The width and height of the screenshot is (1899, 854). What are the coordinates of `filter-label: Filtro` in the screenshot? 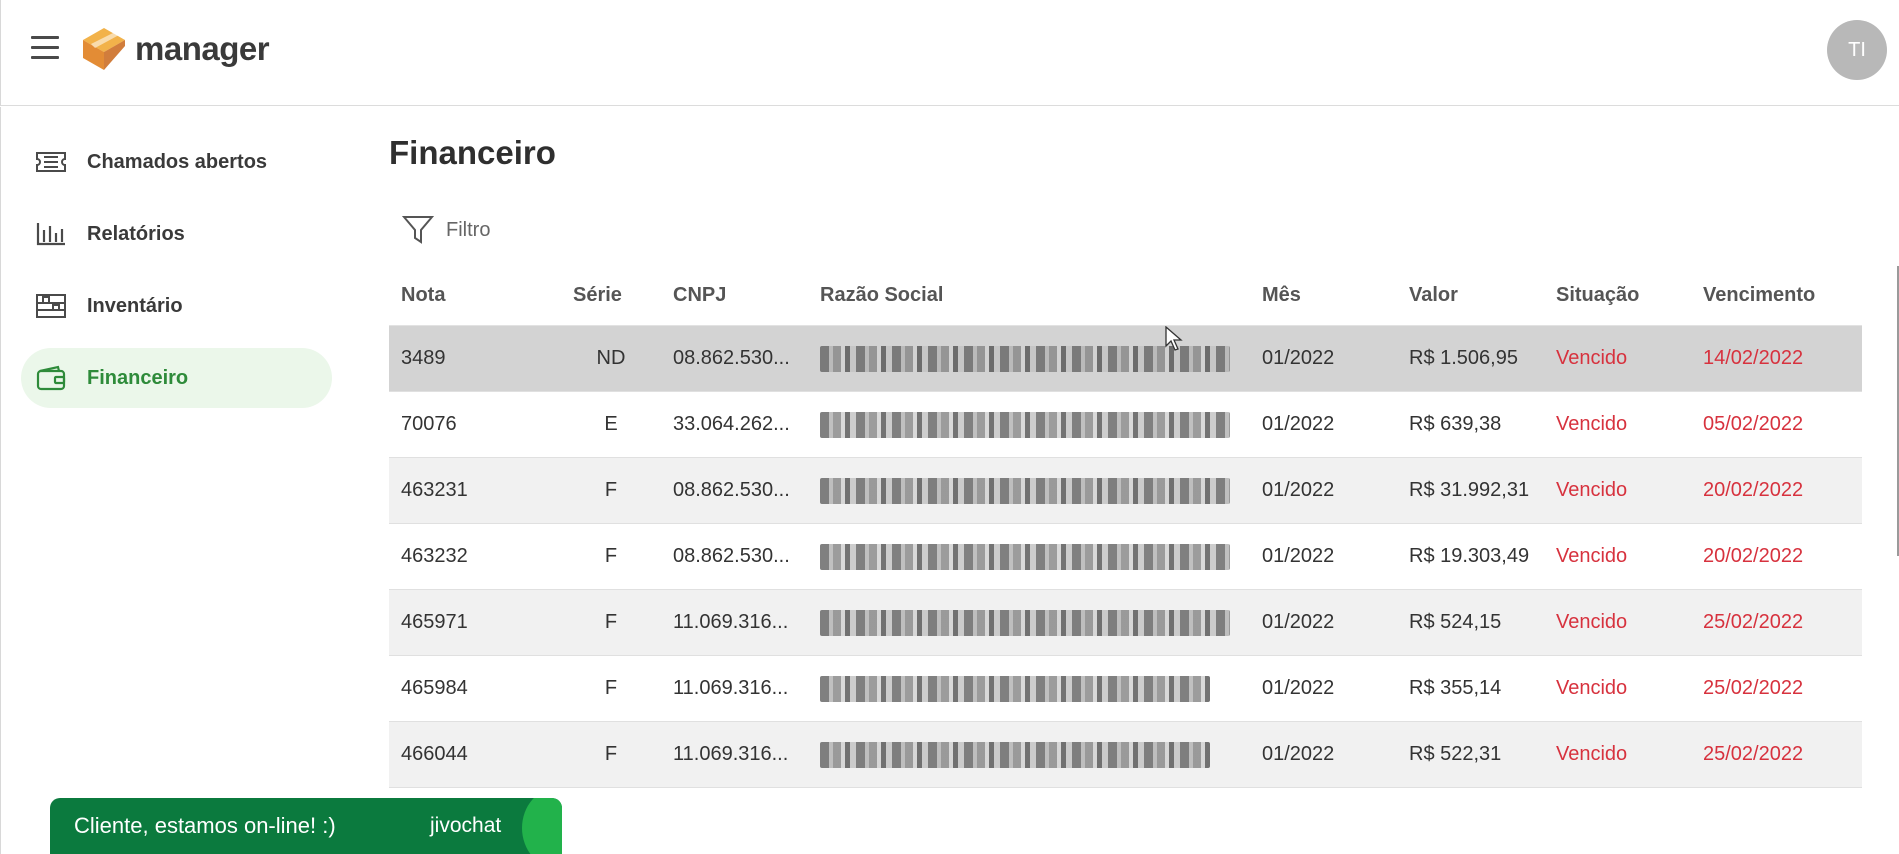 It's located at (468, 229).